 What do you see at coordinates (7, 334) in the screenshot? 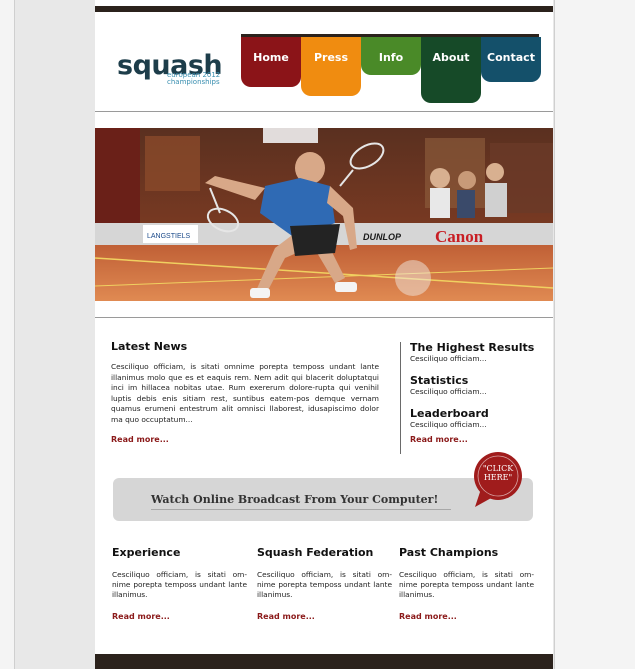
I see `left-frame` at bounding box center [7, 334].